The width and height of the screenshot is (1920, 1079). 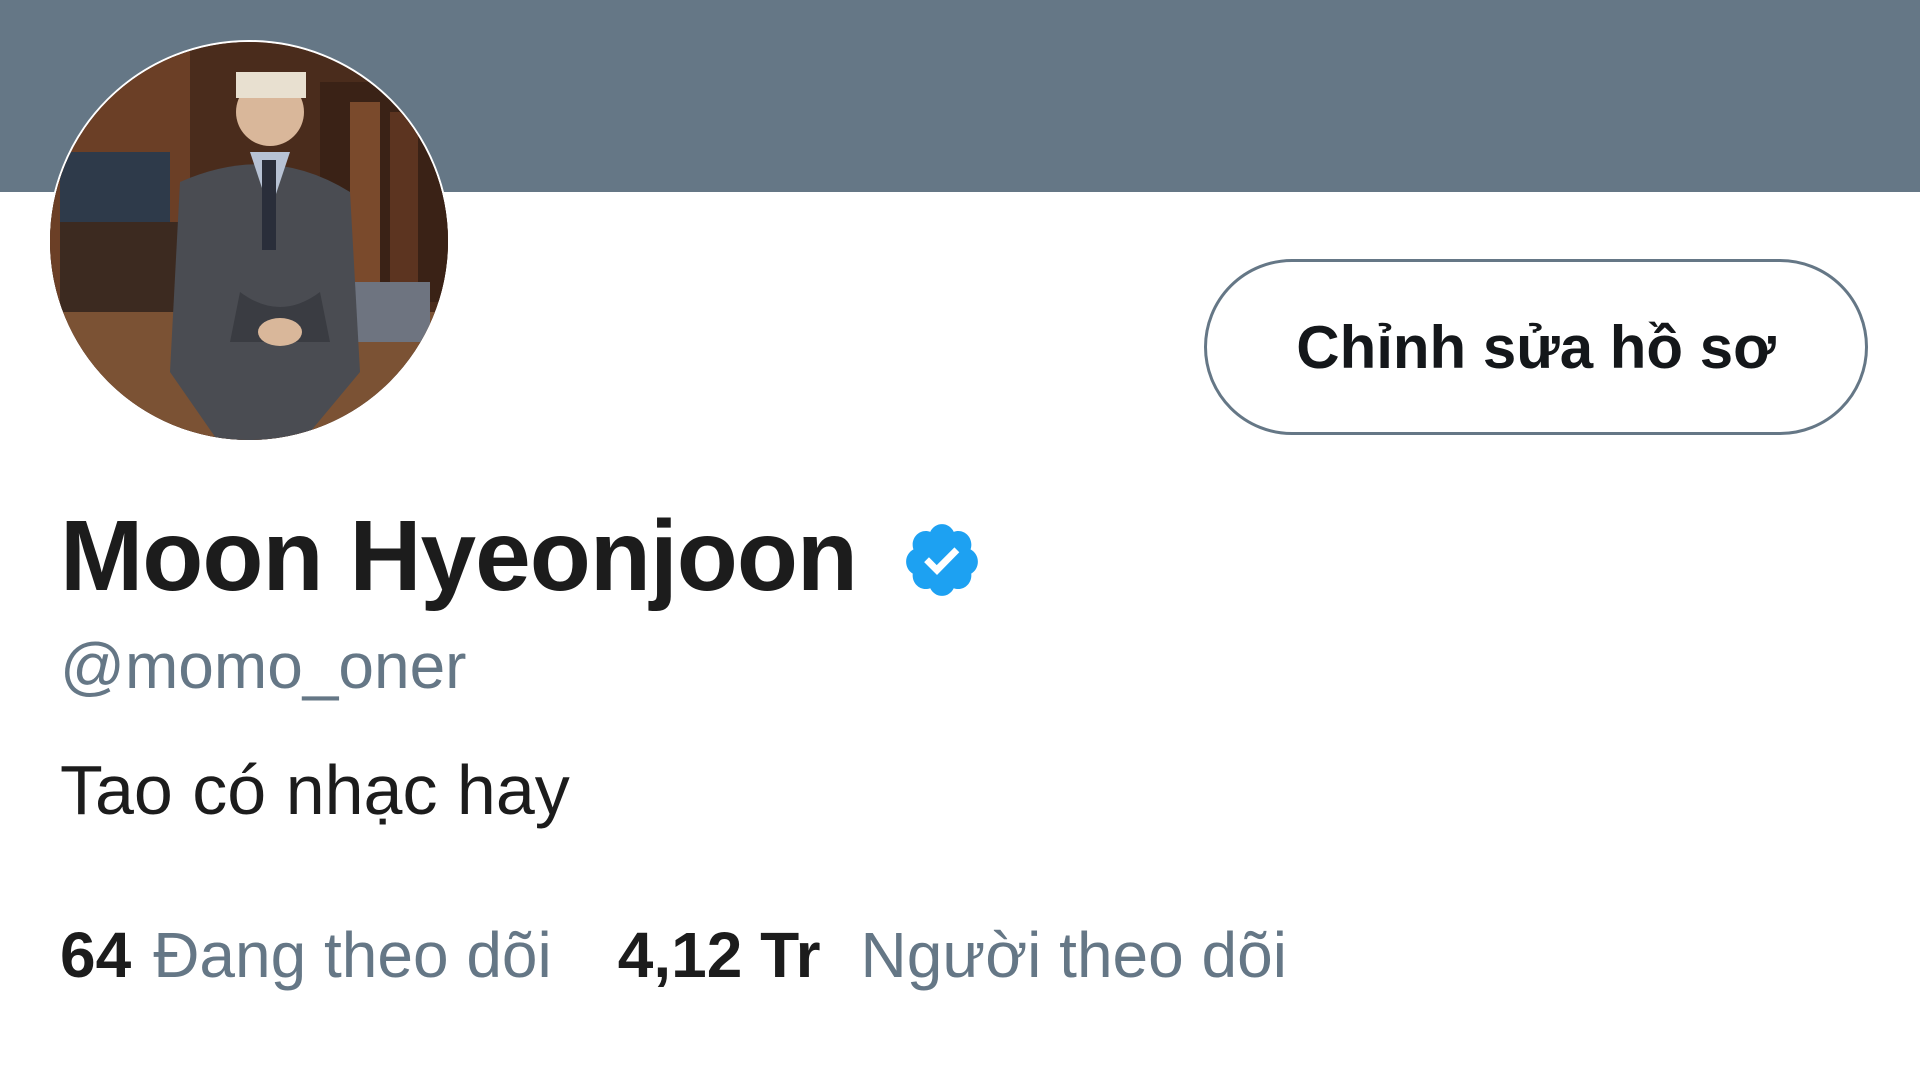 I want to click on profile-avatar, so click(x=249, y=241).